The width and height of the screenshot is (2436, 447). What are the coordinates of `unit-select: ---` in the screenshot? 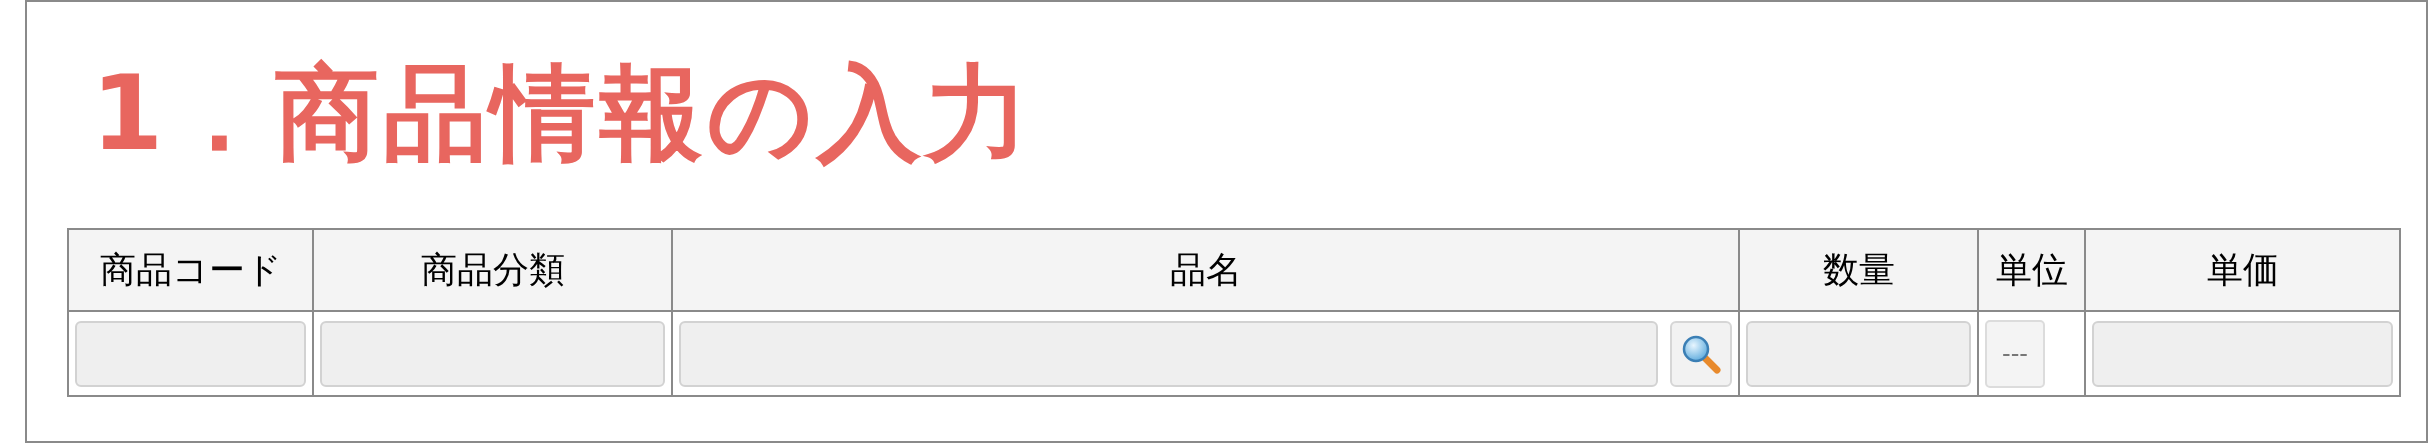 It's located at (2015, 353).